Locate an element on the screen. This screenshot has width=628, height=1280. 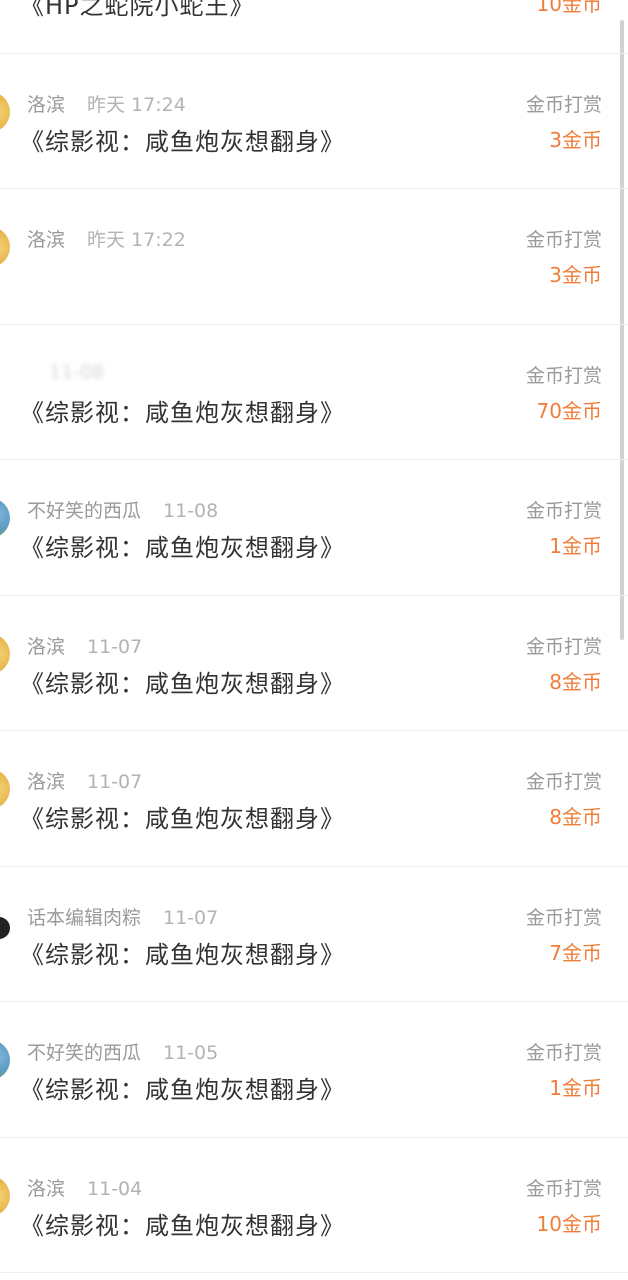
reward-meta: 11-08 is located at coordinates (65, 372).